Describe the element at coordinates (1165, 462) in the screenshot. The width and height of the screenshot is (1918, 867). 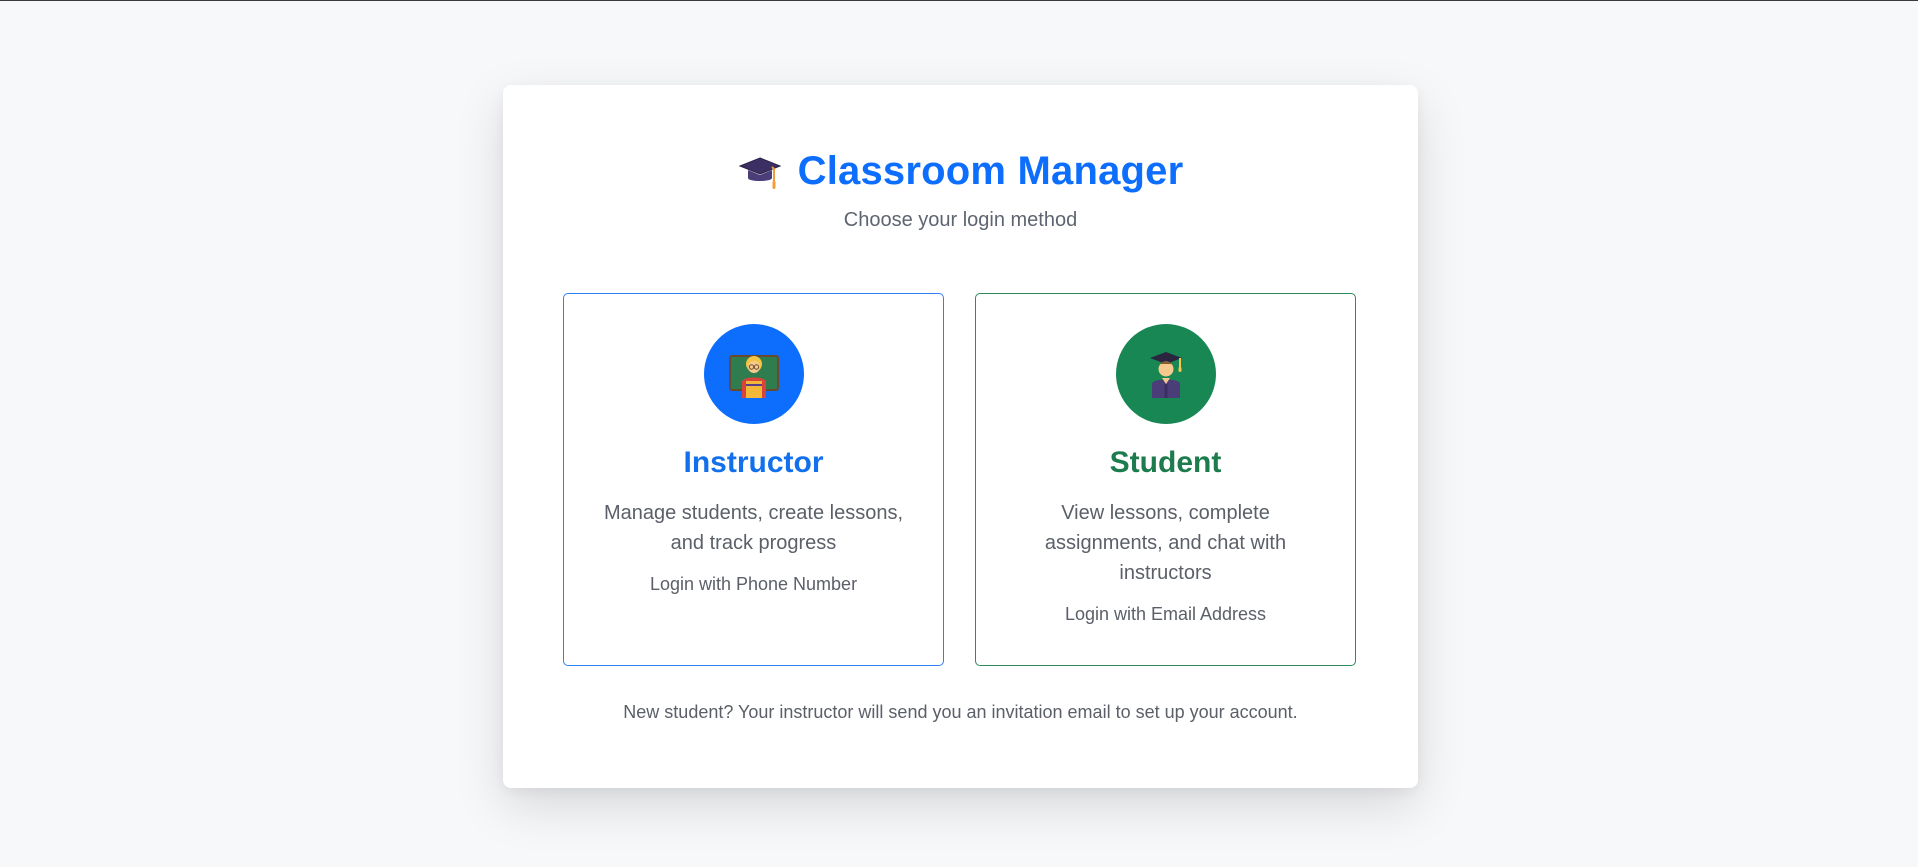
I see `student-title: Student` at that location.